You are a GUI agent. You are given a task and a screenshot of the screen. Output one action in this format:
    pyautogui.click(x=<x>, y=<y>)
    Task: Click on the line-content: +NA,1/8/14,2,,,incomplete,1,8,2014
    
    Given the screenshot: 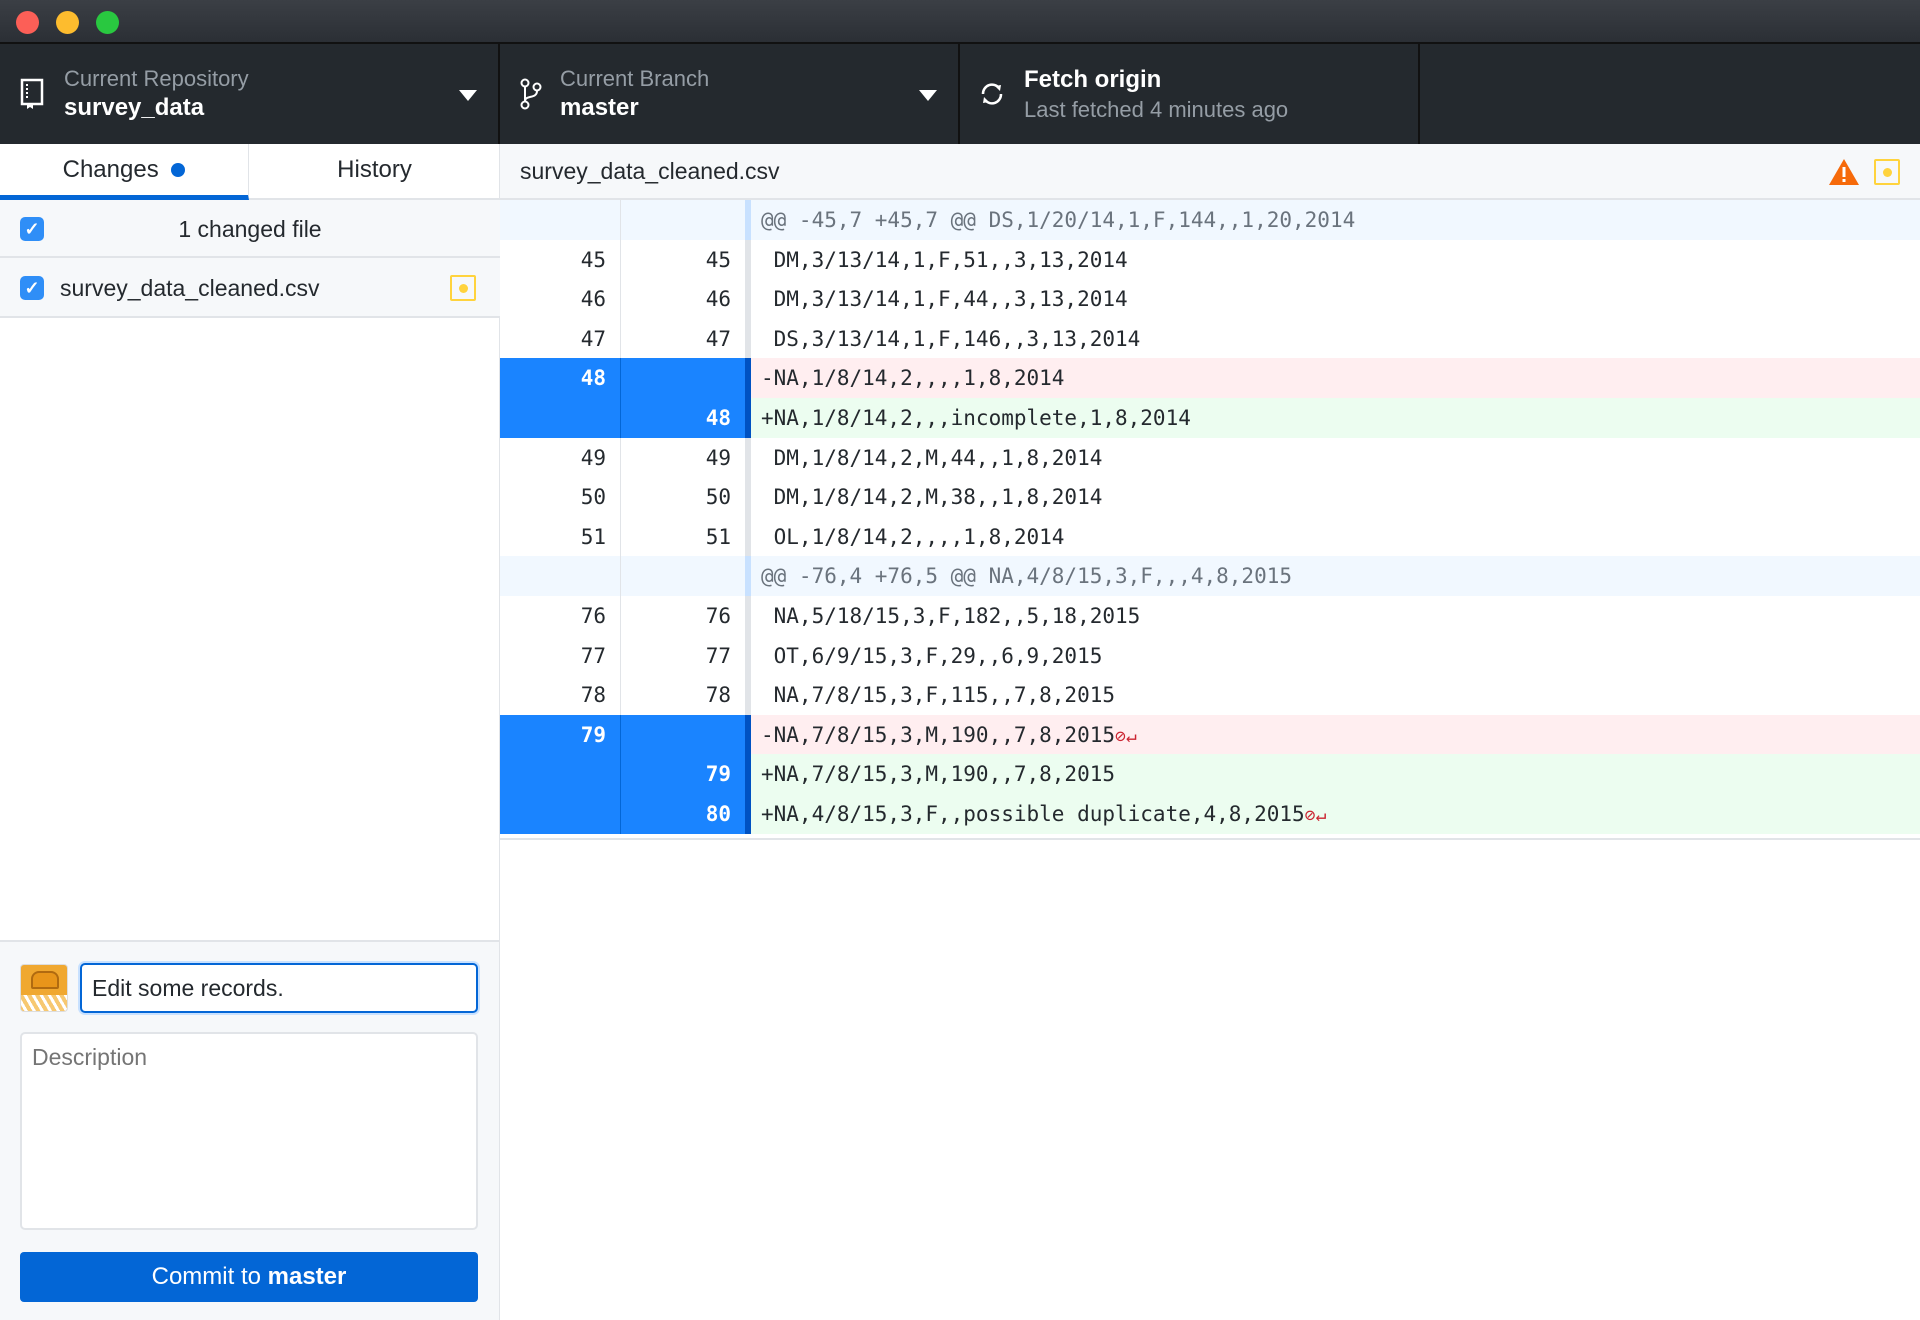 What is the action you would take?
    pyautogui.click(x=1335, y=418)
    